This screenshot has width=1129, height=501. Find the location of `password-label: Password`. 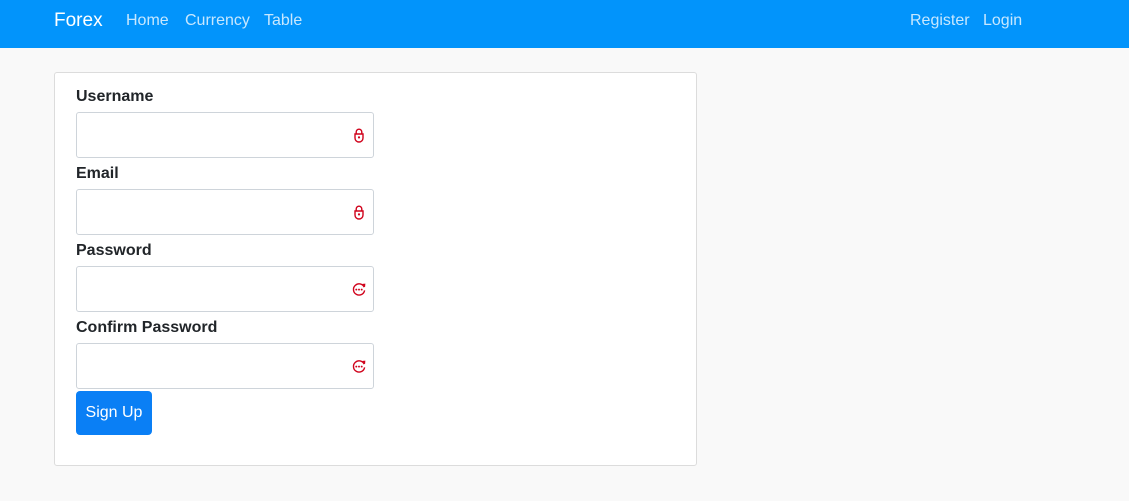

password-label: Password is located at coordinates (114, 250).